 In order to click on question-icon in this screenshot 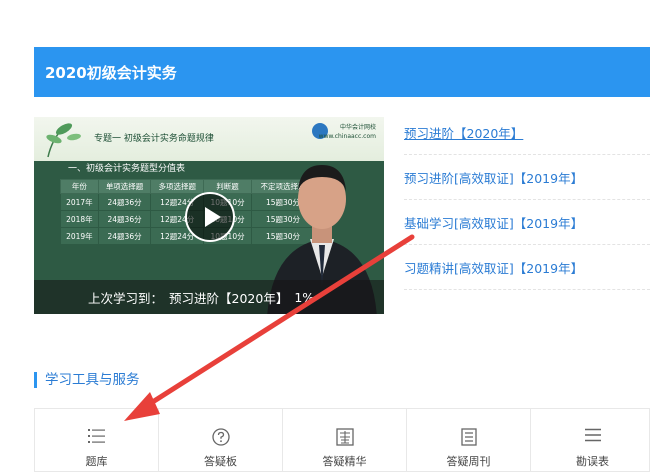, I will do `click(220, 437)`.